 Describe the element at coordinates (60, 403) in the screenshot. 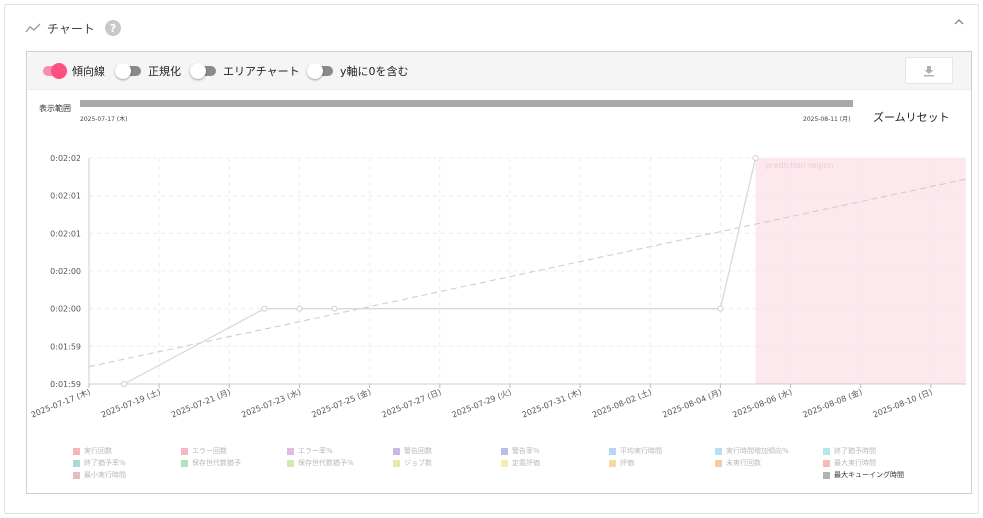

I see `x-tick-label: 2025-07-17 (木)` at that location.